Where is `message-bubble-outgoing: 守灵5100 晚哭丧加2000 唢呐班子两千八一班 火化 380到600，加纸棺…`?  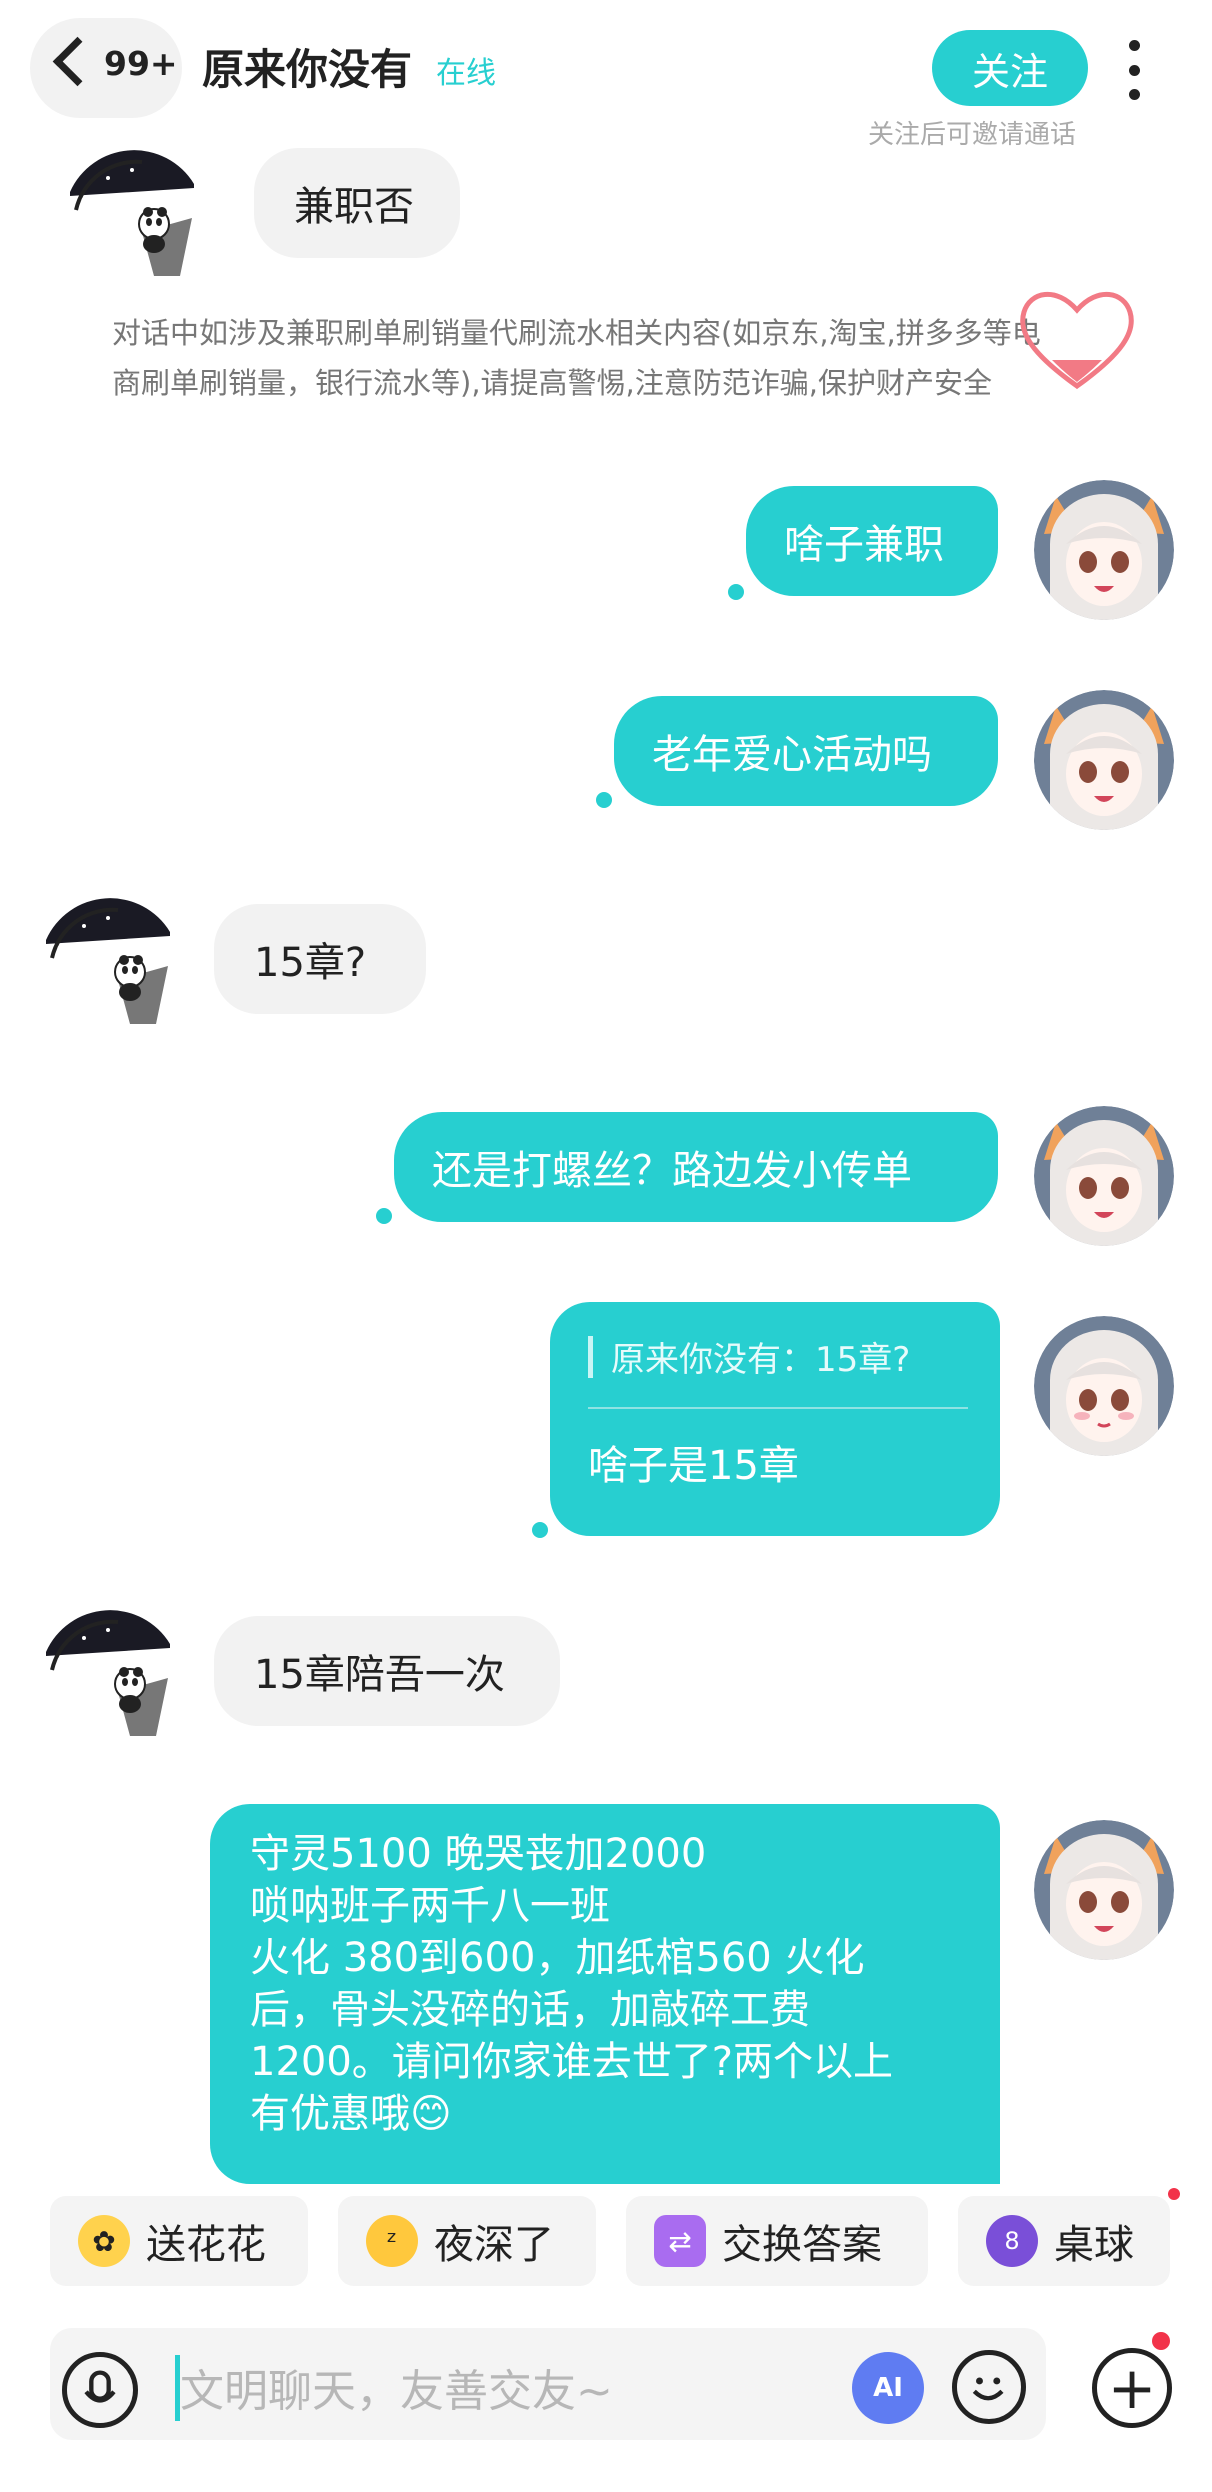 message-bubble-outgoing: 守灵5100 晚哭丧加2000 唢呐班子两千八一班 火化 380到600，加纸棺… is located at coordinates (605, 1994).